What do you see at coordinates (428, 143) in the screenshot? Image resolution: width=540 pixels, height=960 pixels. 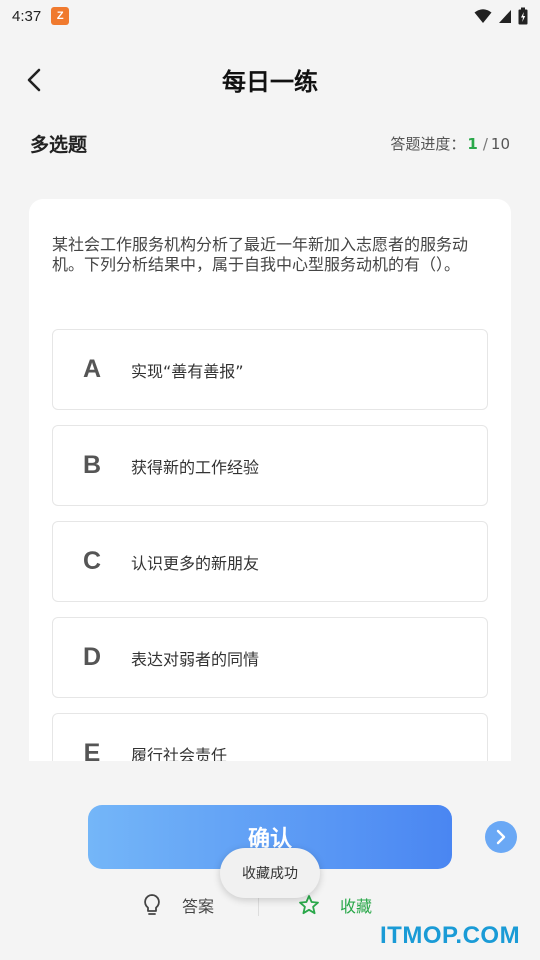 I see `progress-label: 答题进度：` at bounding box center [428, 143].